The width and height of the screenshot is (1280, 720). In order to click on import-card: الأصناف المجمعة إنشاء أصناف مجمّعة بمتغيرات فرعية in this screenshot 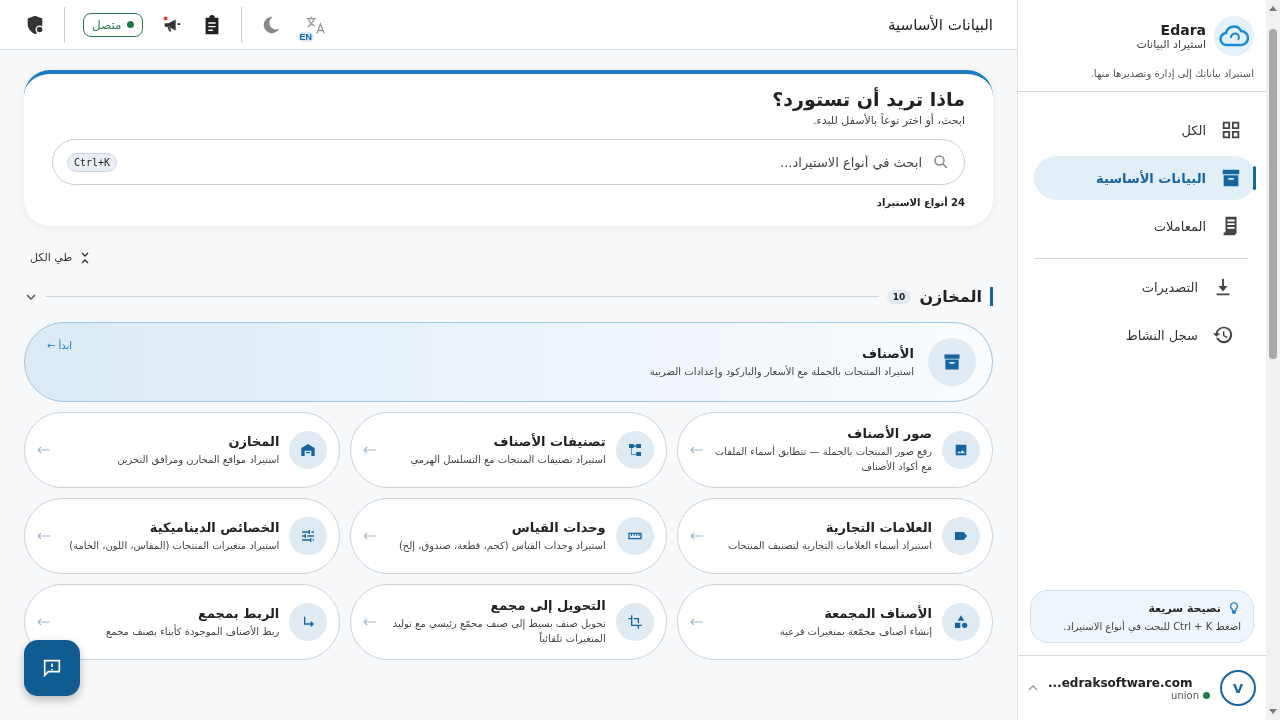, I will do `click(834, 622)`.